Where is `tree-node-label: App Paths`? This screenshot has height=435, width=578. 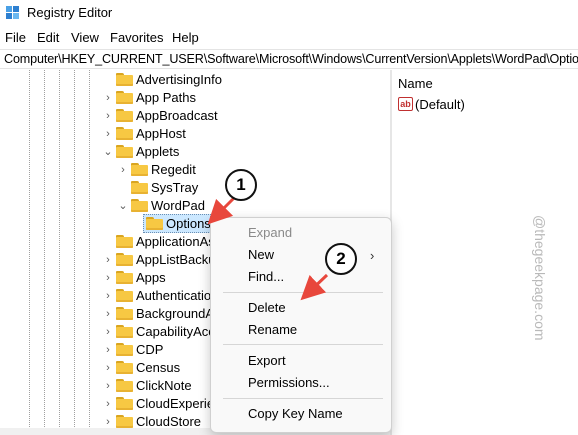
tree-node-label: App Paths is located at coordinates (166, 97).